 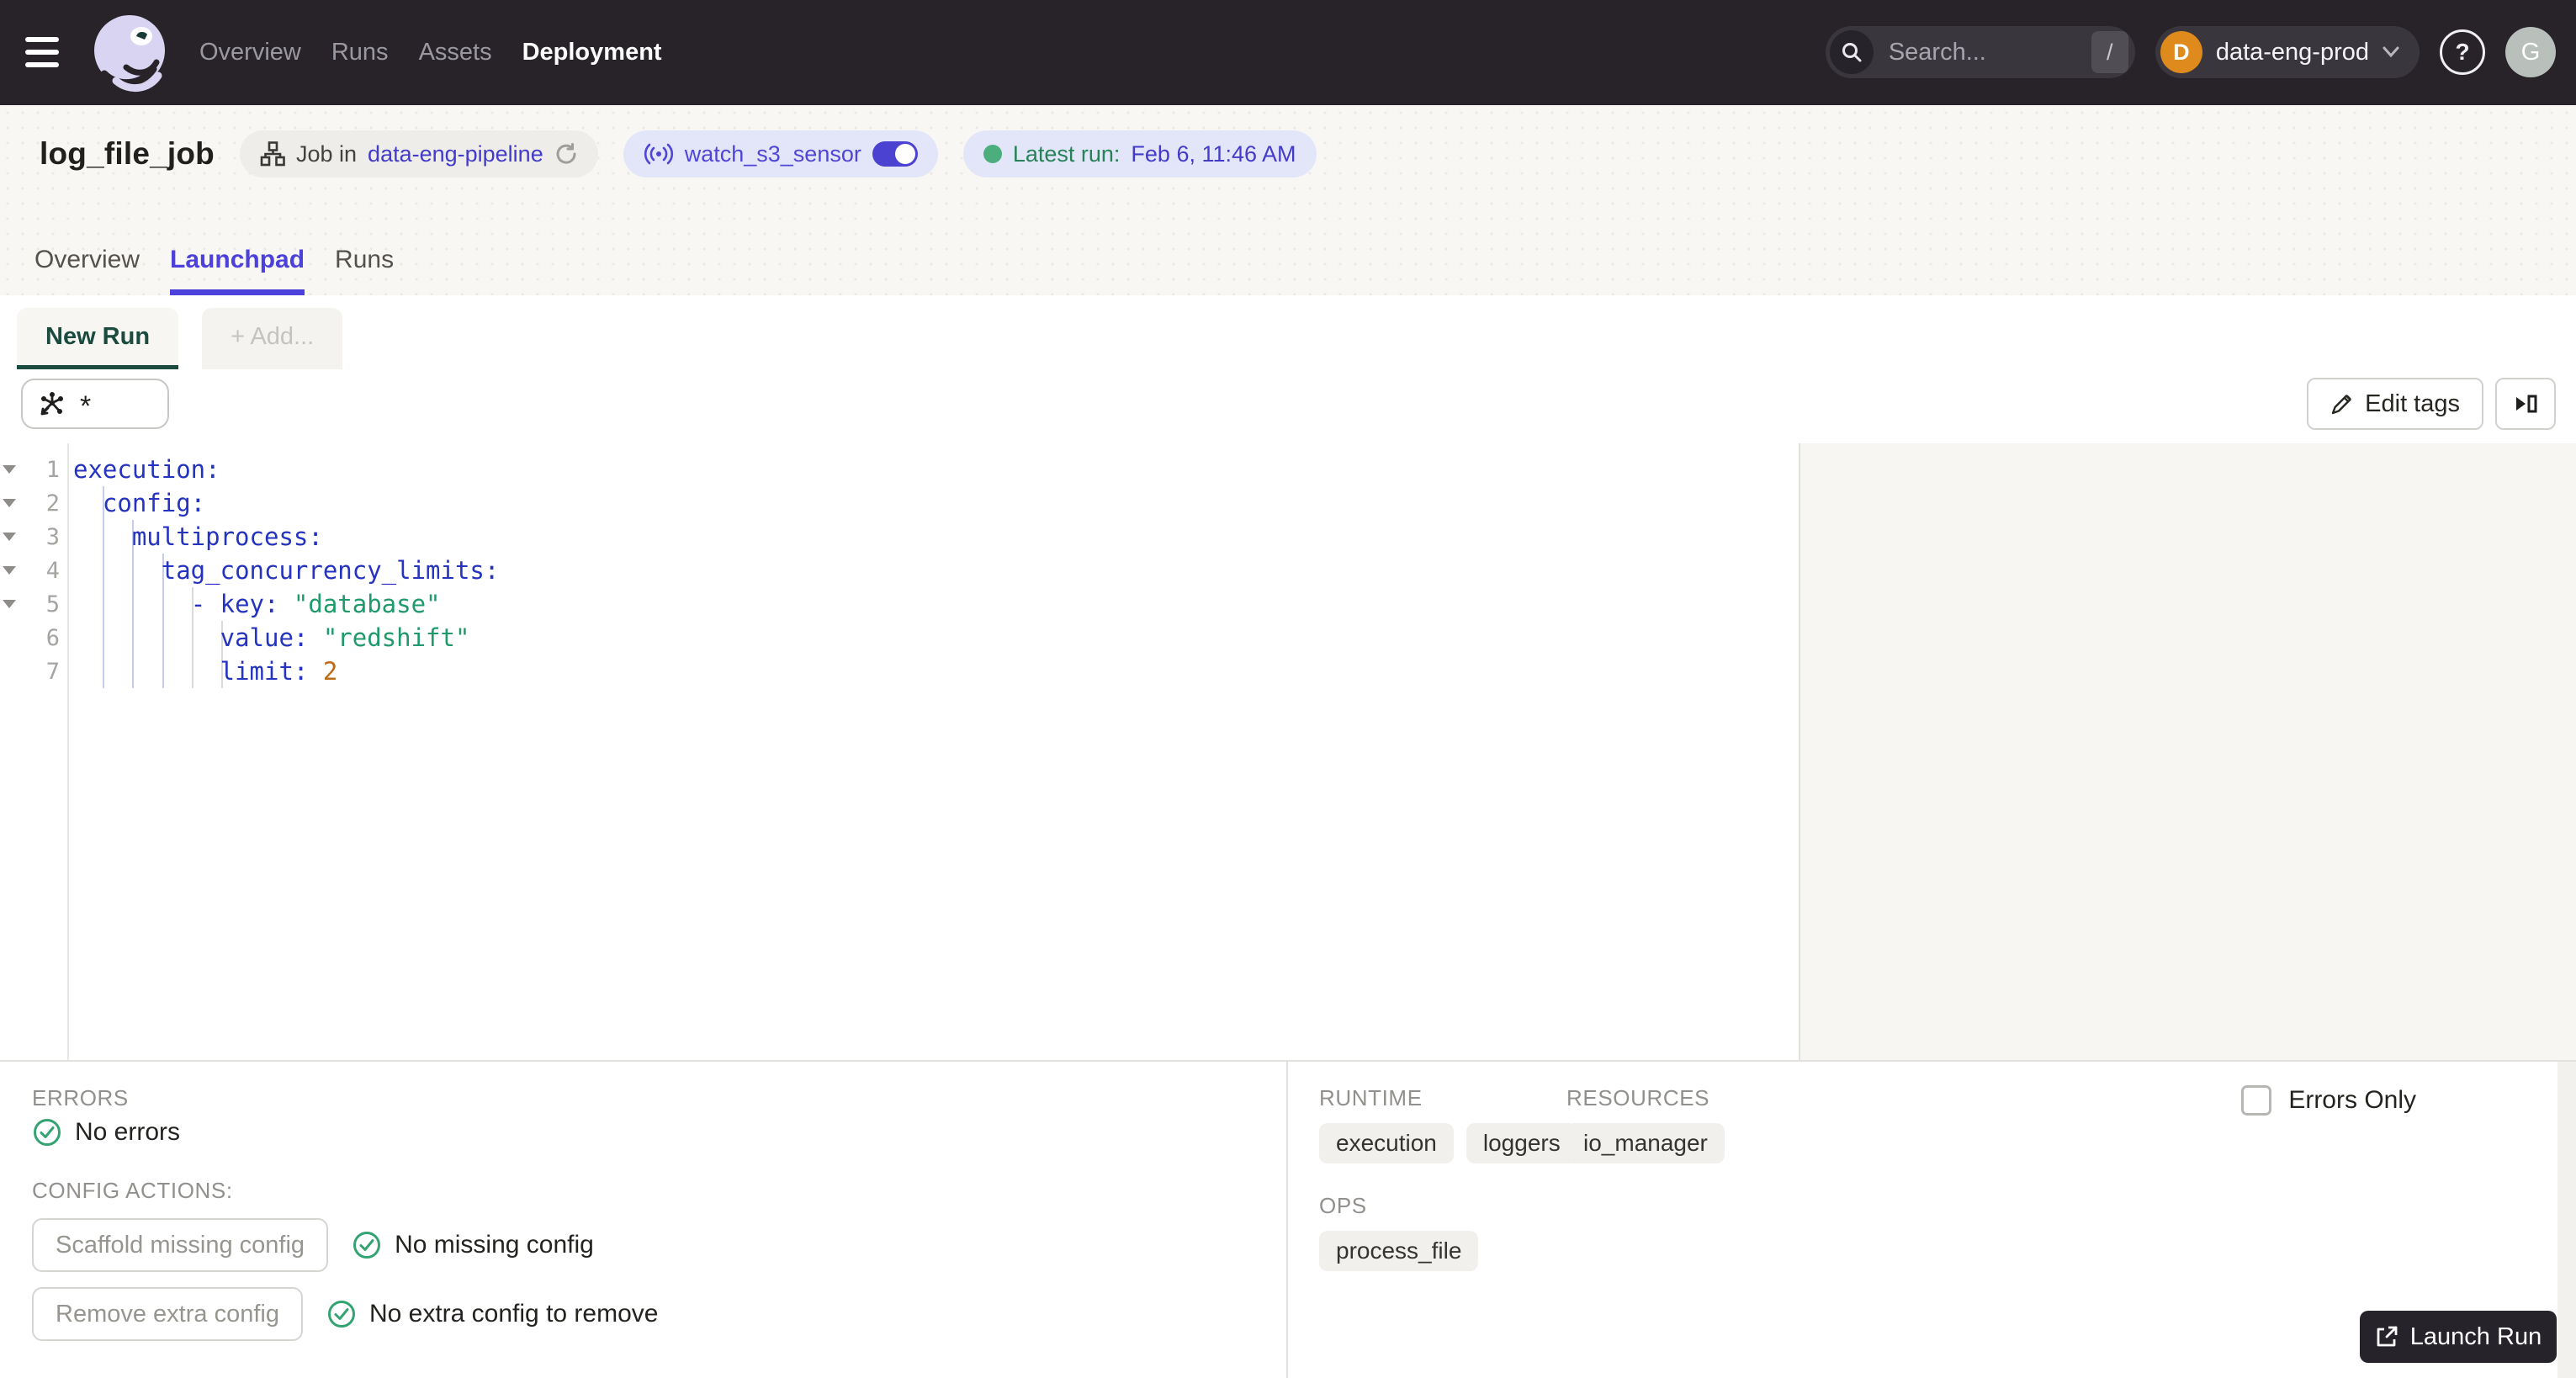 What do you see at coordinates (2412, 403) in the screenshot?
I see `edit-tags-label: Edit tags` at bounding box center [2412, 403].